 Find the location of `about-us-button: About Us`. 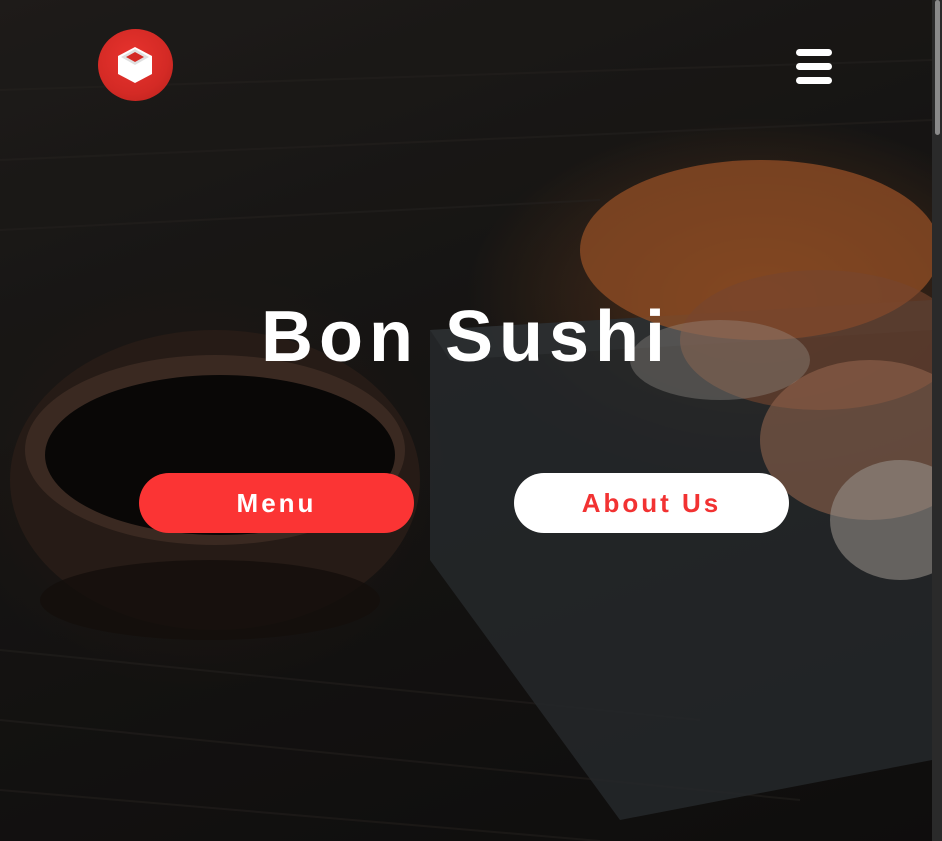

about-us-button: About Us is located at coordinates (651, 503).